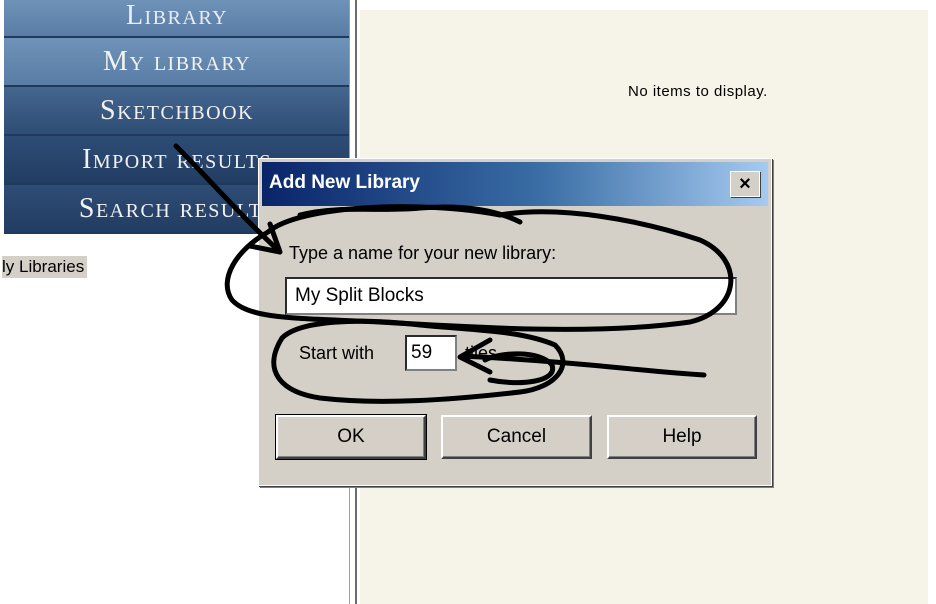 This screenshot has width=936, height=604. Describe the element at coordinates (423, 253) in the screenshot. I see `name-prompt-label: Type a name for your new library:` at that location.